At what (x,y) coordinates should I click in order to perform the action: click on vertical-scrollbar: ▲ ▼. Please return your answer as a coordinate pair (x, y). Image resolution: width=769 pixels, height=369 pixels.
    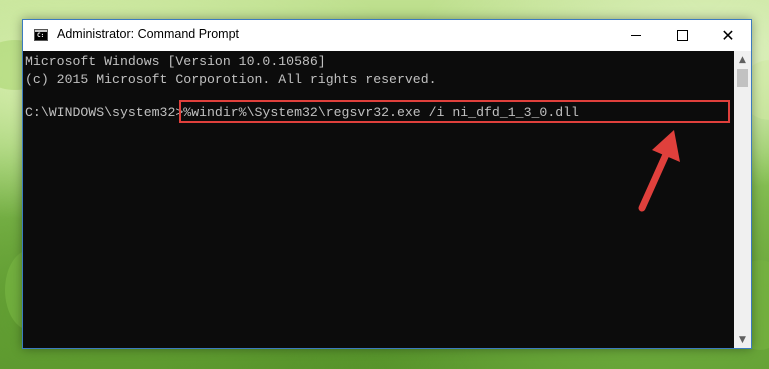
    Looking at the image, I should click on (742, 199).